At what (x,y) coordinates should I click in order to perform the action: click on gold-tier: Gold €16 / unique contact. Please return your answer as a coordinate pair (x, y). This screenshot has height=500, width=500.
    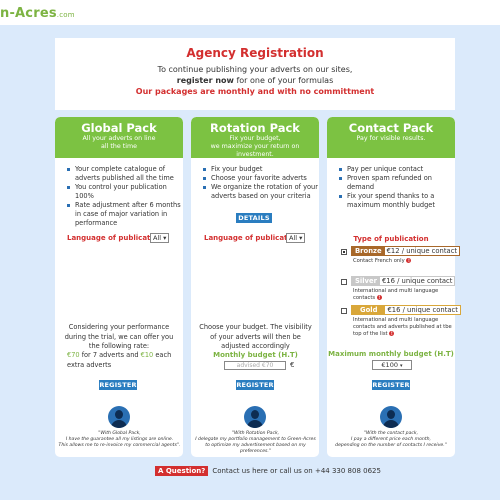
    Looking at the image, I should click on (406, 310).